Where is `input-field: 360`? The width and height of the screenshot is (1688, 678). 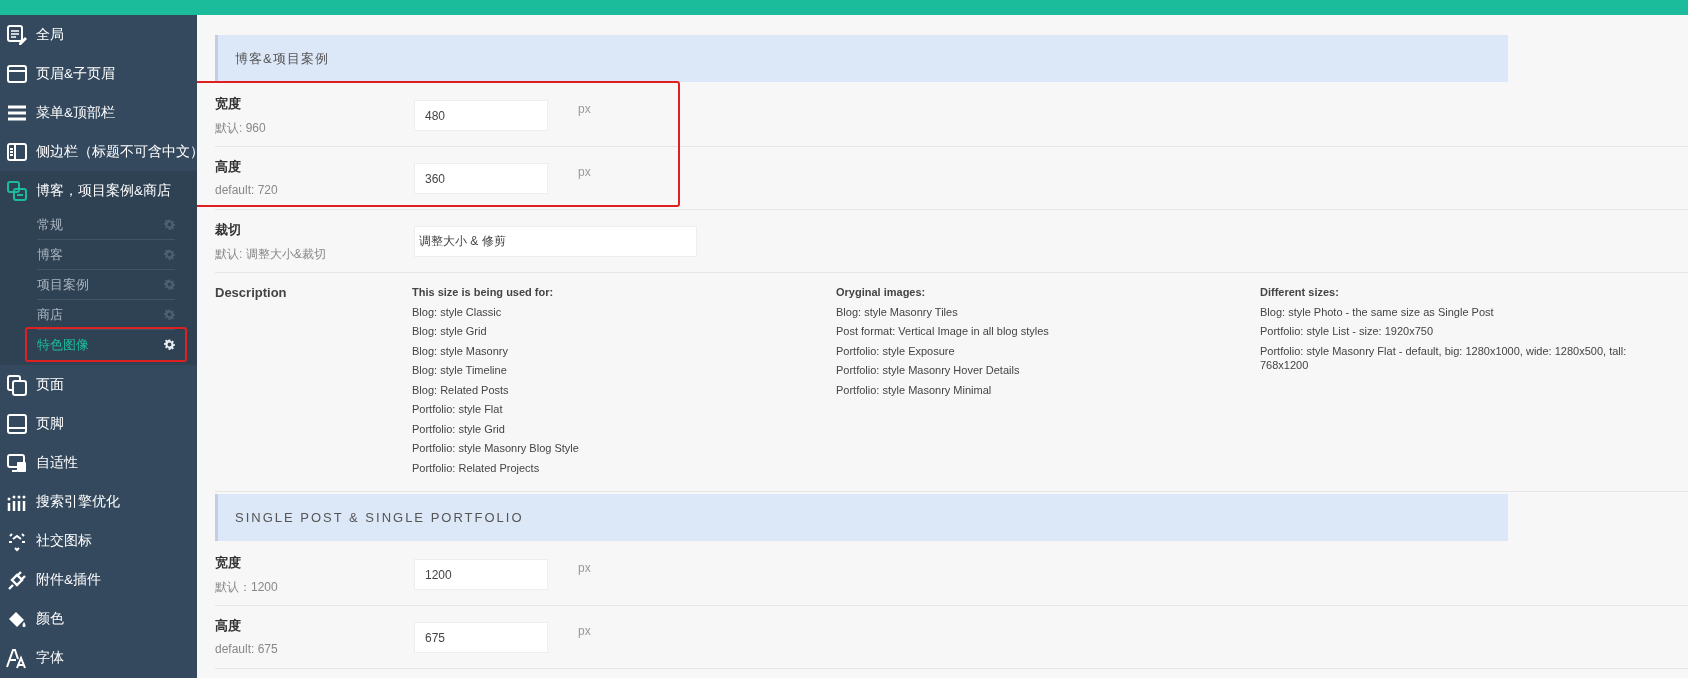 input-field: 360 is located at coordinates (481, 178).